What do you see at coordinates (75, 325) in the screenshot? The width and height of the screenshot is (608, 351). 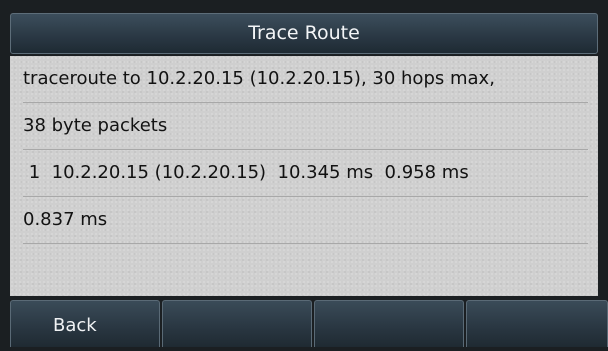 I see `back-softkey-label: Back` at bounding box center [75, 325].